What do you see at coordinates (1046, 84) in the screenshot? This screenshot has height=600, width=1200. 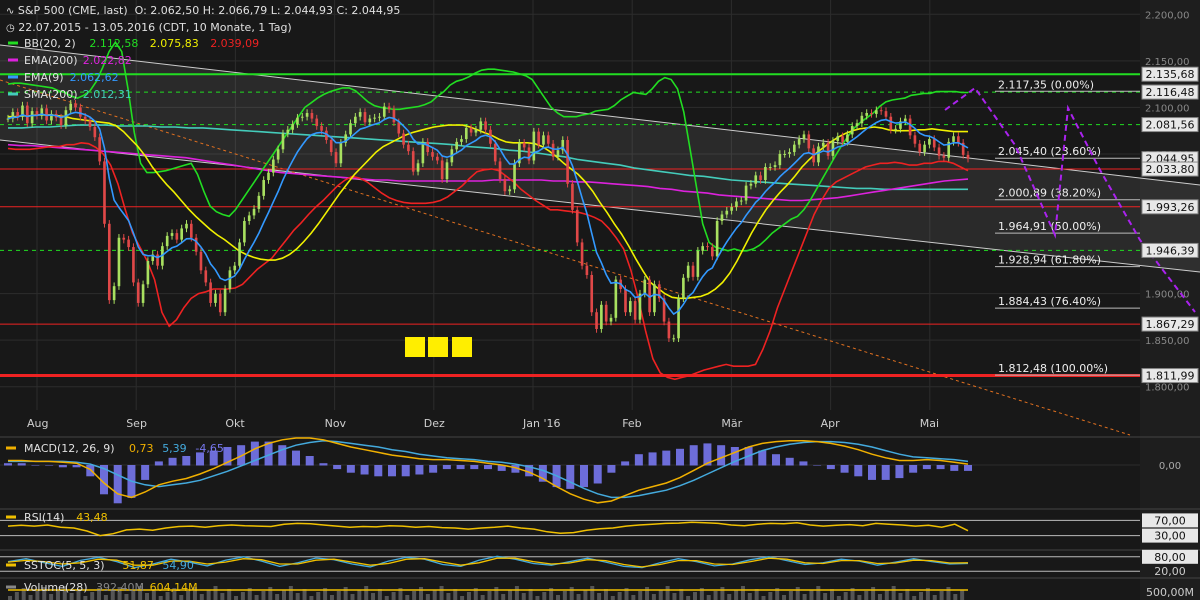 I see `fib-level-label: 2.117,35 (0.00%)` at bounding box center [1046, 84].